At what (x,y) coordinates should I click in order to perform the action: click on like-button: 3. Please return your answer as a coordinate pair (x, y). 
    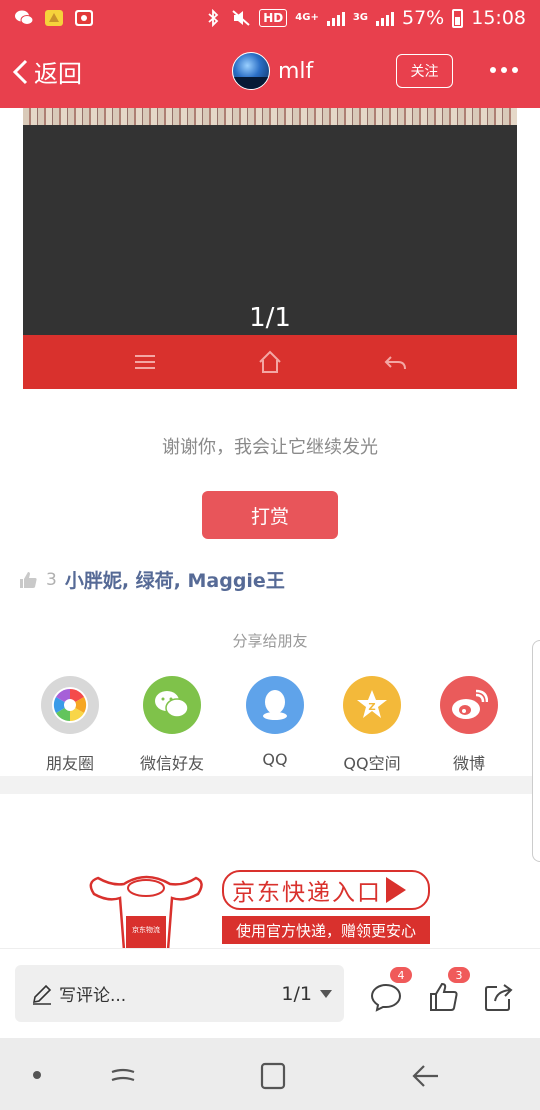
    Looking at the image, I should click on (449, 990).